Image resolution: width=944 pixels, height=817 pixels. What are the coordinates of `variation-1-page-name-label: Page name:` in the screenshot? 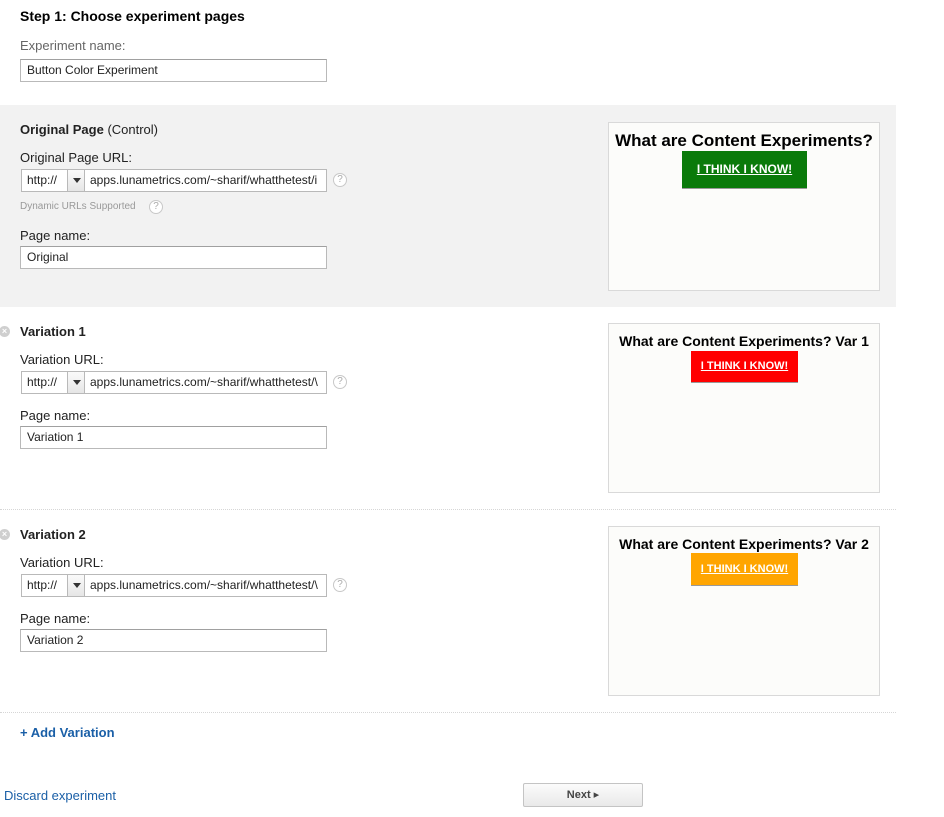 It's located at (55, 415).